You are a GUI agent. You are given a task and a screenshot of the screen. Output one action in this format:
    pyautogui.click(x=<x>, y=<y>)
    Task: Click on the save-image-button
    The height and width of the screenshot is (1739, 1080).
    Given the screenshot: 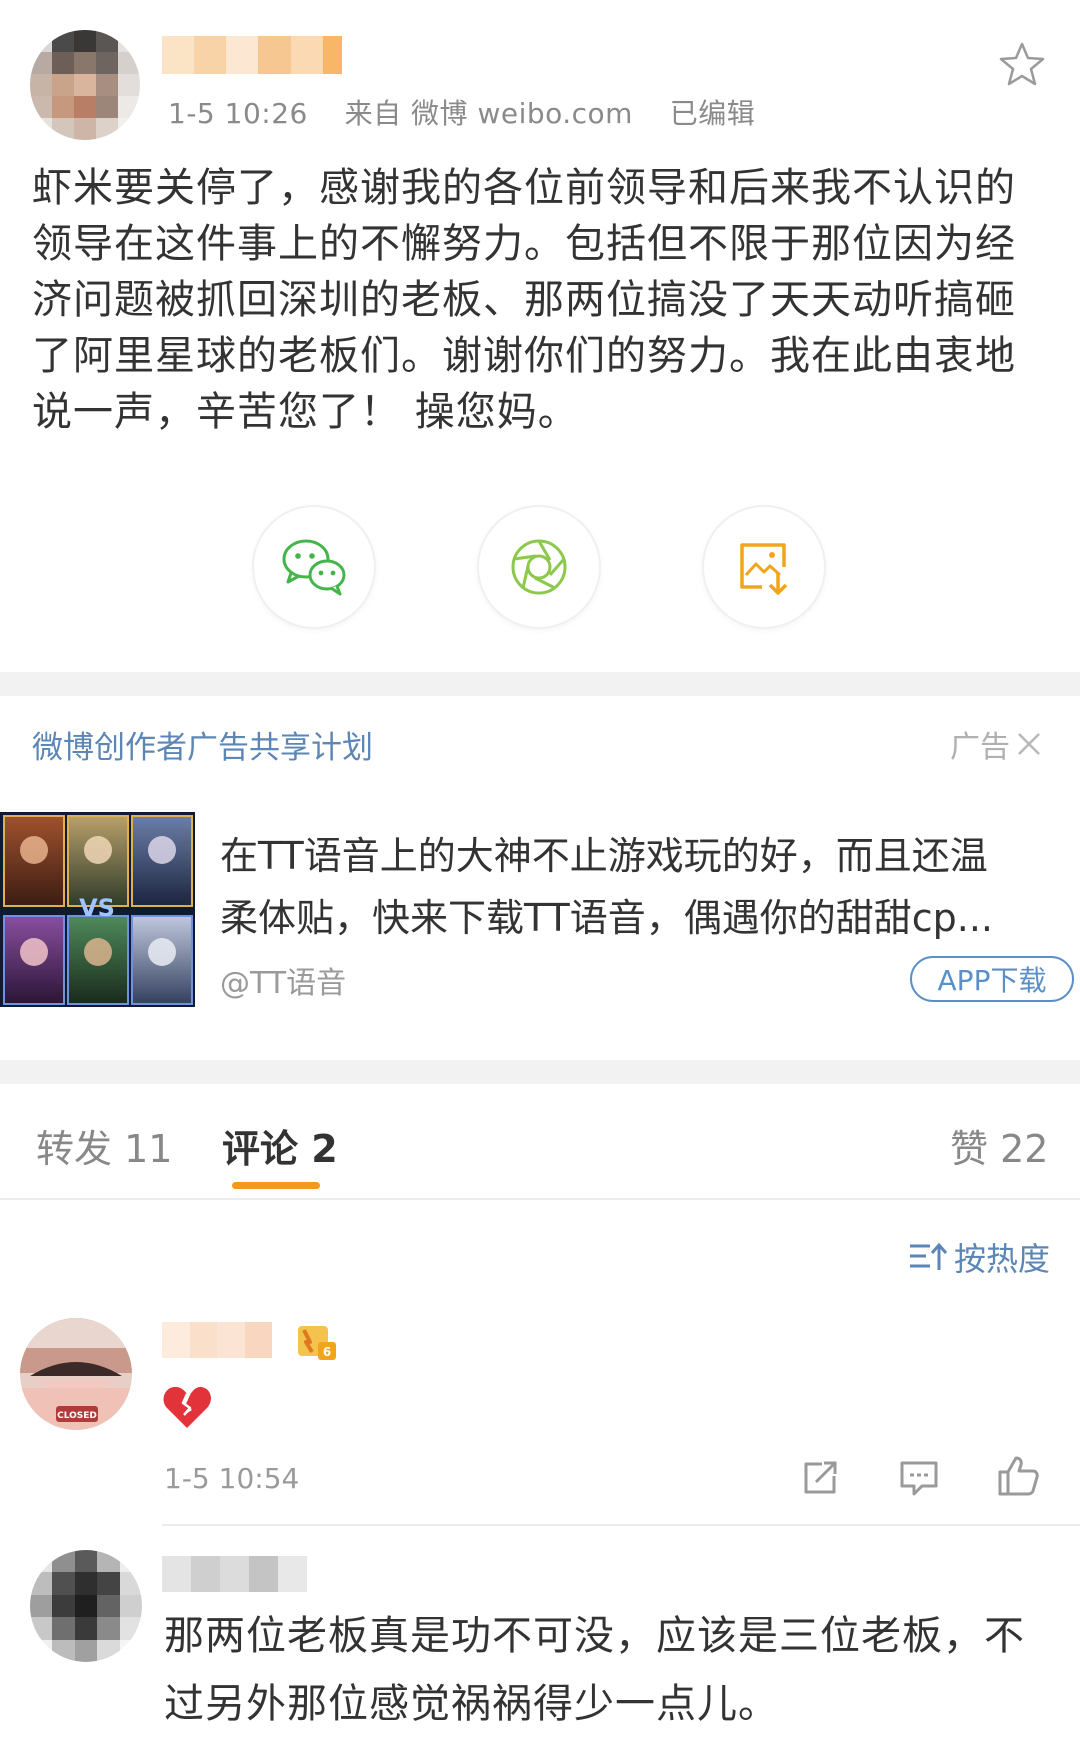 What is the action you would take?
    pyautogui.click(x=764, y=567)
    